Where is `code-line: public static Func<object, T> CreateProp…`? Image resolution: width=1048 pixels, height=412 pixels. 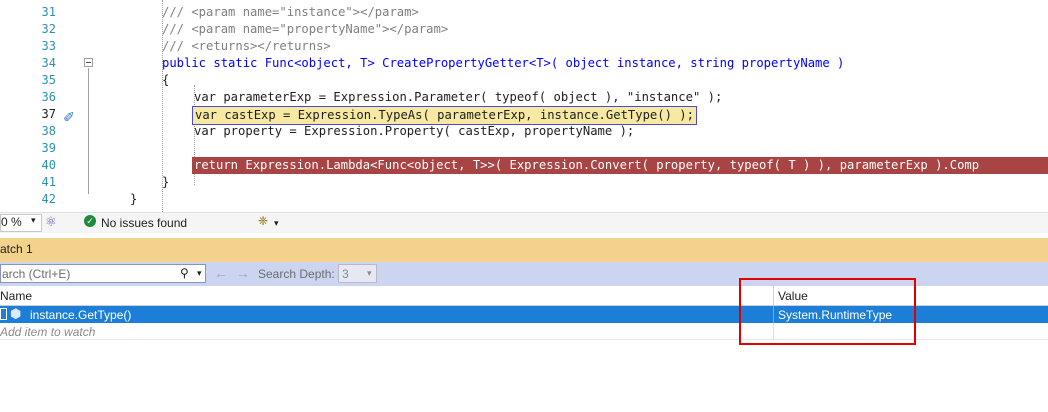
code-line: public static Func<object, T> CreateProp… is located at coordinates (503, 63).